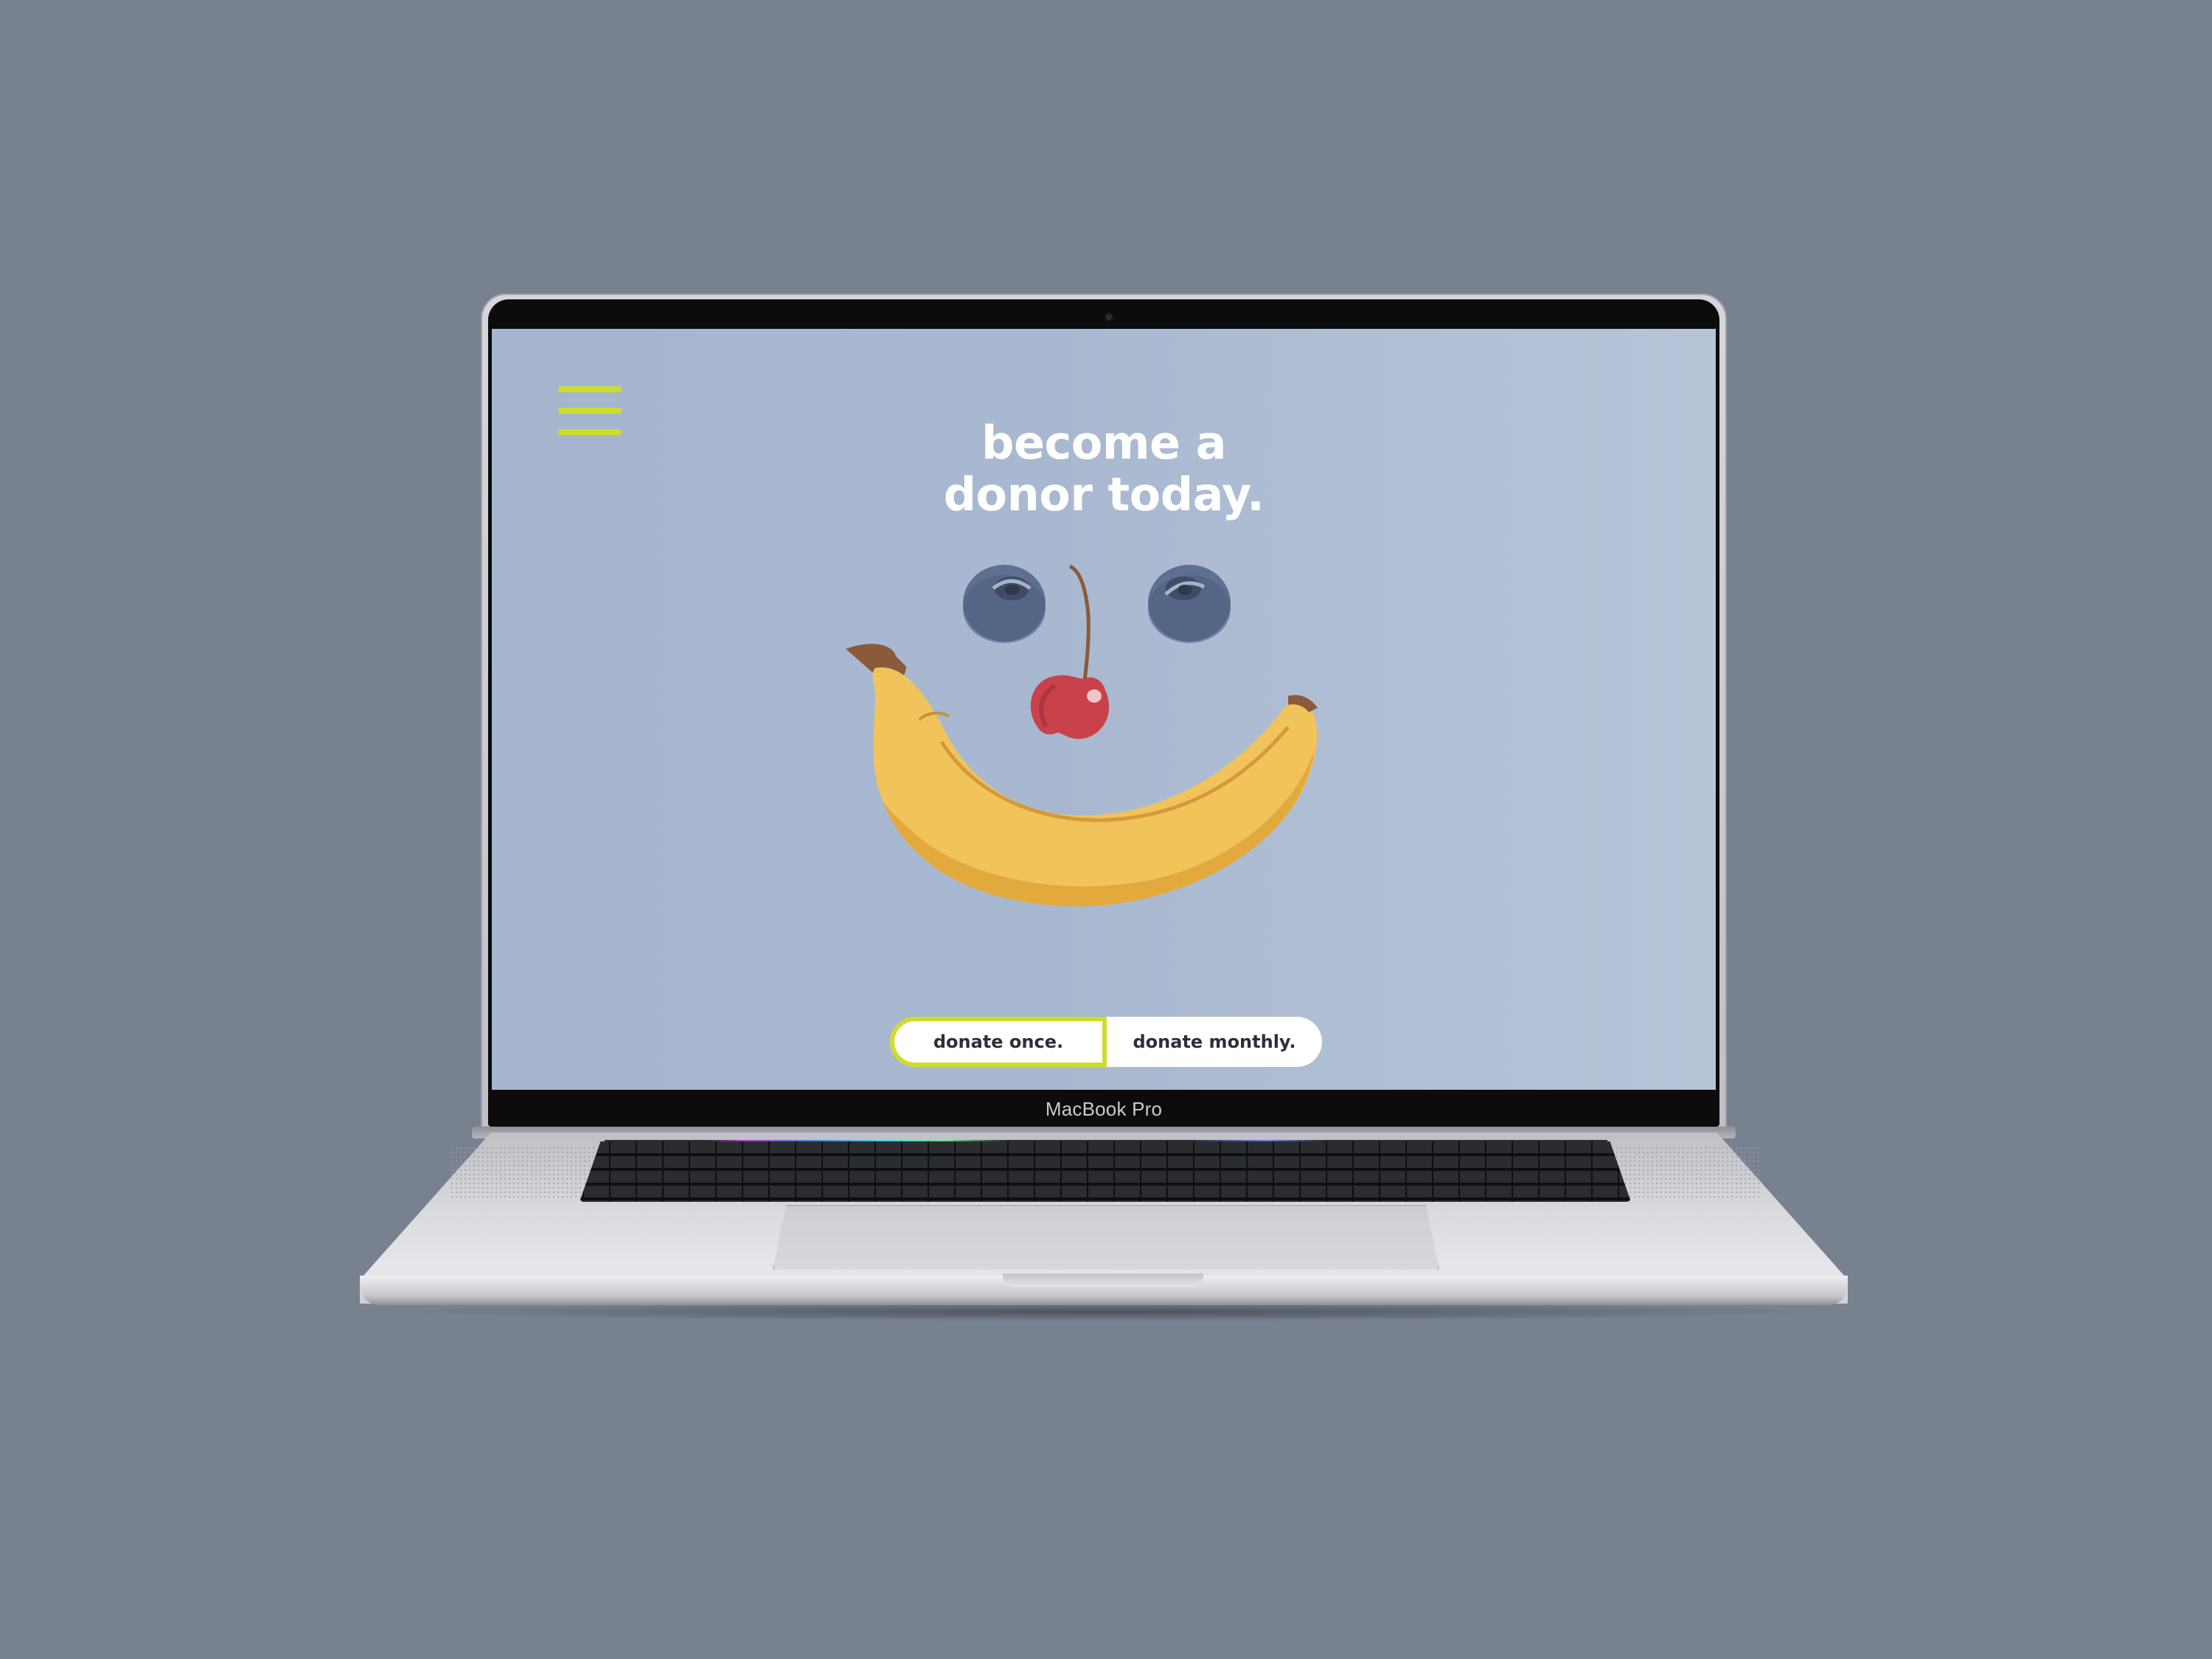 The height and width of the screenshot is (1659, 2212). I want to click on donate-monthly-button: donate monthly., so click(1214, 1042).